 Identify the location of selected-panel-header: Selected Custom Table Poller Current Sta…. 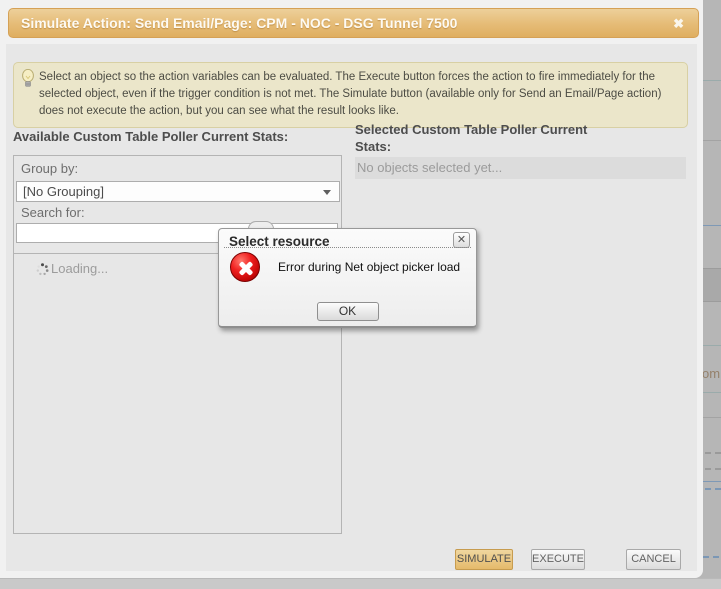
(471, 138).